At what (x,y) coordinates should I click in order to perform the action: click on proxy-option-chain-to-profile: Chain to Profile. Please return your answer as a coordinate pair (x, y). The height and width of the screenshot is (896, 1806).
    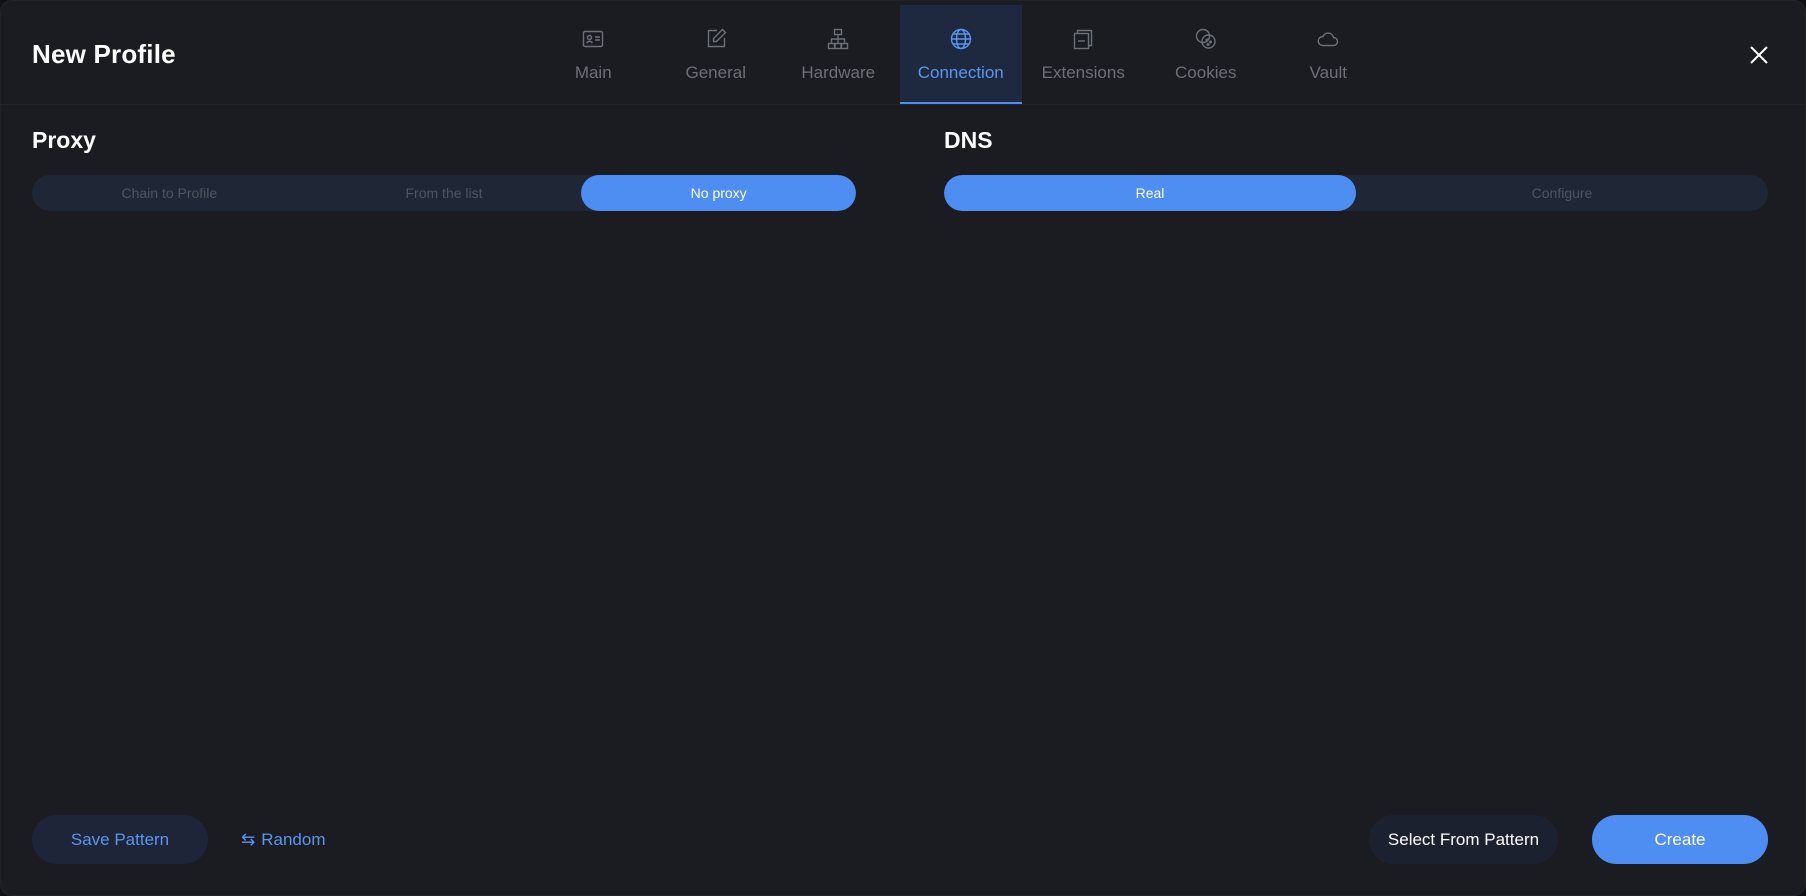
    Looking at the image, I should click on (169, 193).